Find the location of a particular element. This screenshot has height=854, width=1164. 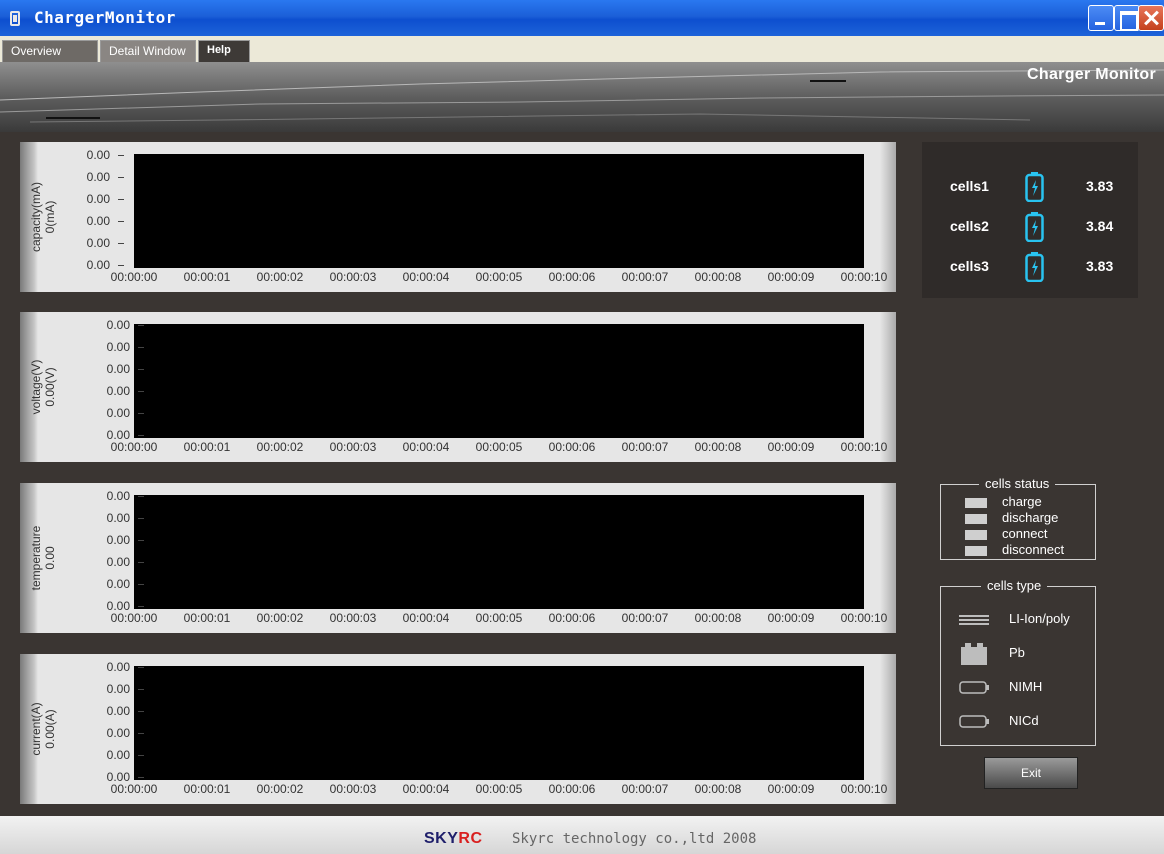

tab-help: Help is located at coordinates (224, 51).